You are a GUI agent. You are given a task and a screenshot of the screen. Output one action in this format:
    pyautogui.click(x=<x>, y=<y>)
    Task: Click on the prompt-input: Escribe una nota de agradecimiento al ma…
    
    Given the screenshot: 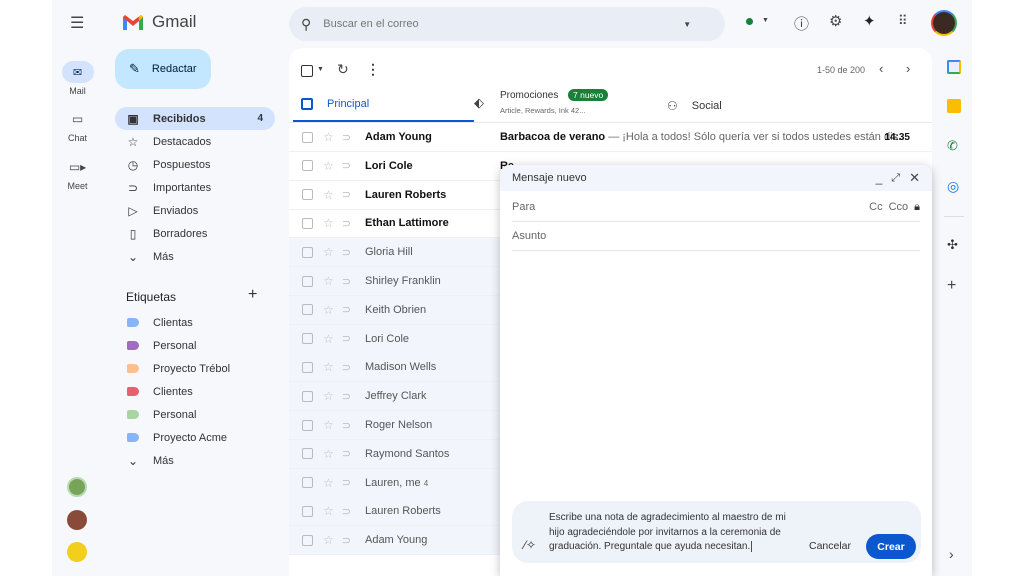 What is the action you would take?
    pyautogui.click(x=676, y=533)
    